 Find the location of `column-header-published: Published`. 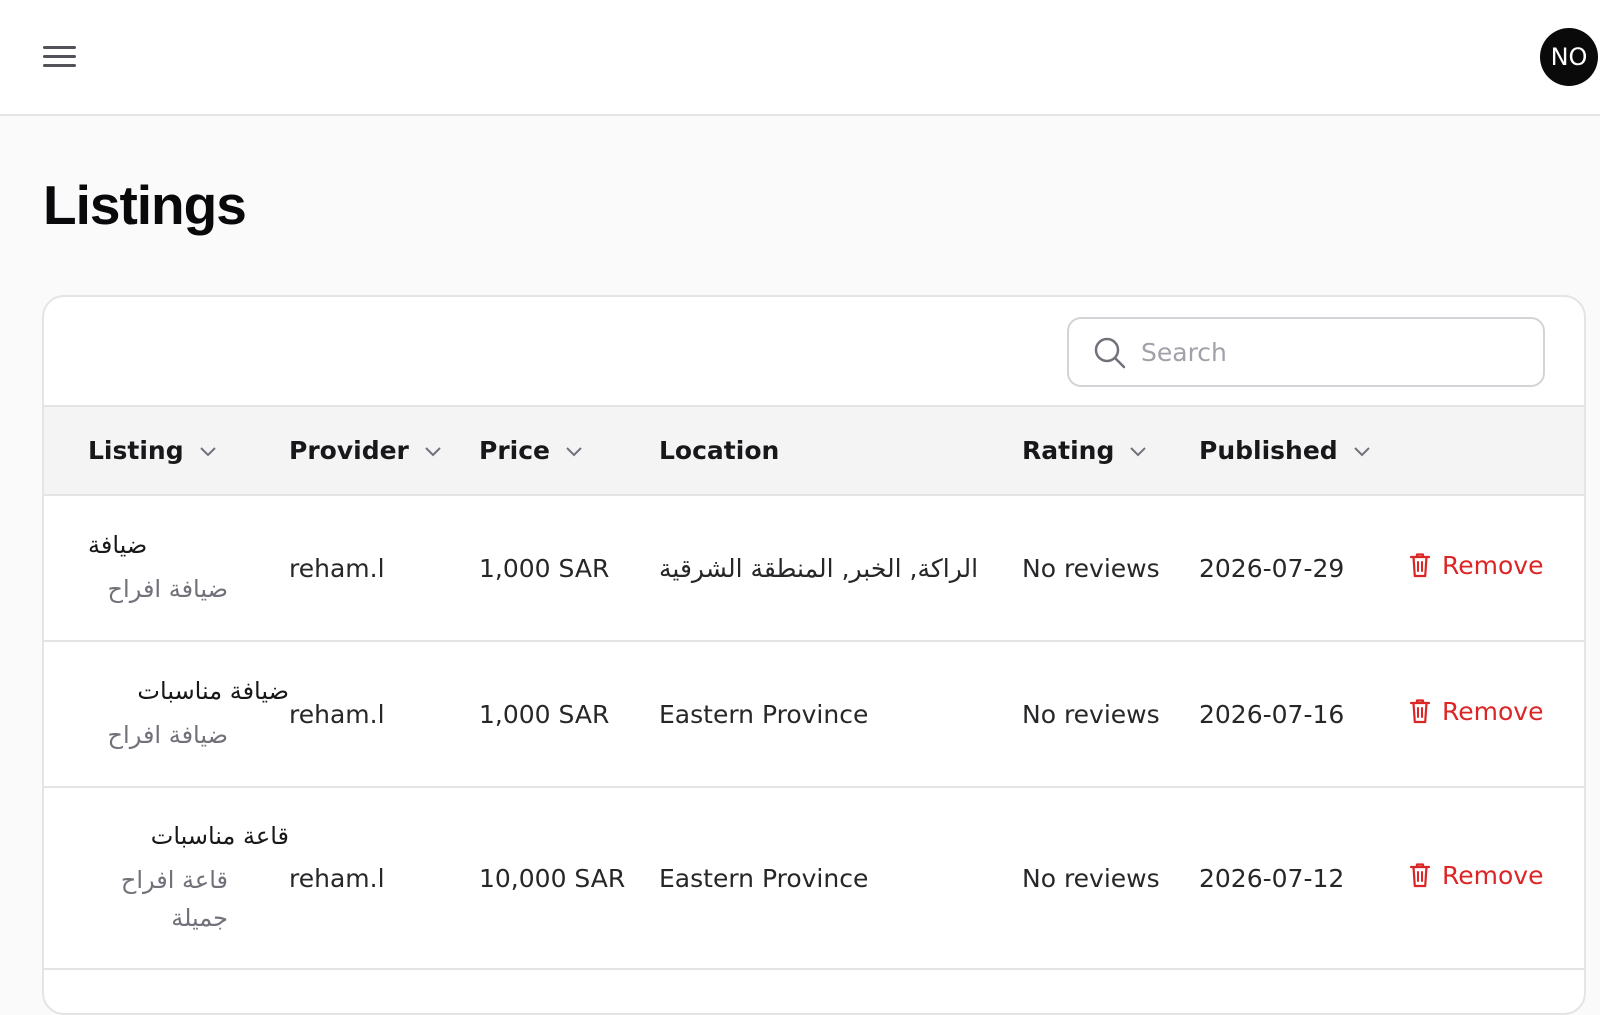

column-header-published: Published is located at coordinates (1303, 450).